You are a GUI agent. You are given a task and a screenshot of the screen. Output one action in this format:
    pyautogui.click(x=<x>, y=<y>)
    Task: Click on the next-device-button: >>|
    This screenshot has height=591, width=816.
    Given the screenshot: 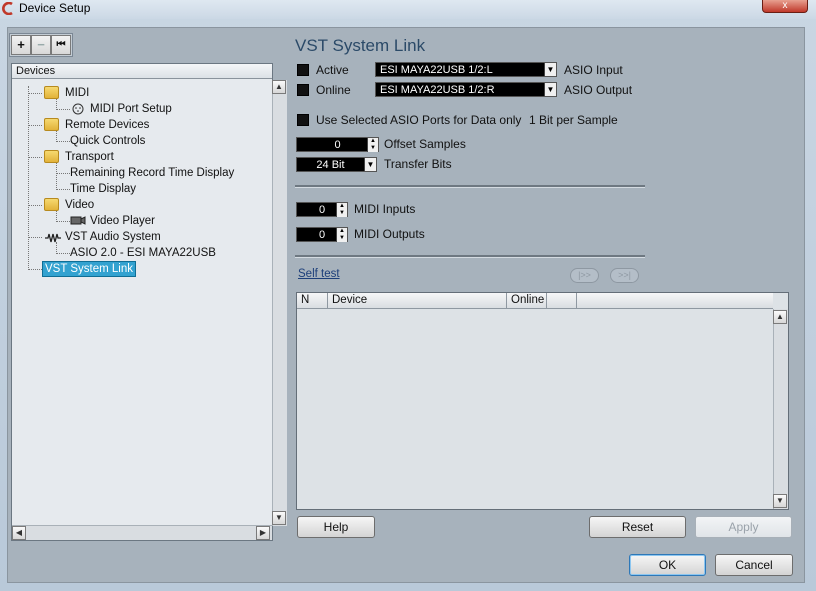 What is the action you would take?
    pyautogui.click(x=624, y=275)
    